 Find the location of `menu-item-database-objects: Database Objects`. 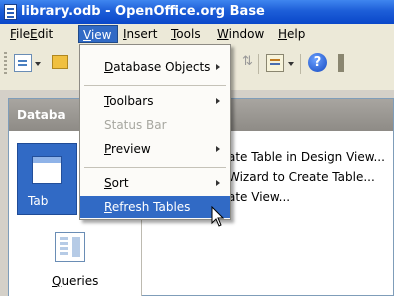

menu-item-database-objects: Database Objects is located at coordinates (155, 67).